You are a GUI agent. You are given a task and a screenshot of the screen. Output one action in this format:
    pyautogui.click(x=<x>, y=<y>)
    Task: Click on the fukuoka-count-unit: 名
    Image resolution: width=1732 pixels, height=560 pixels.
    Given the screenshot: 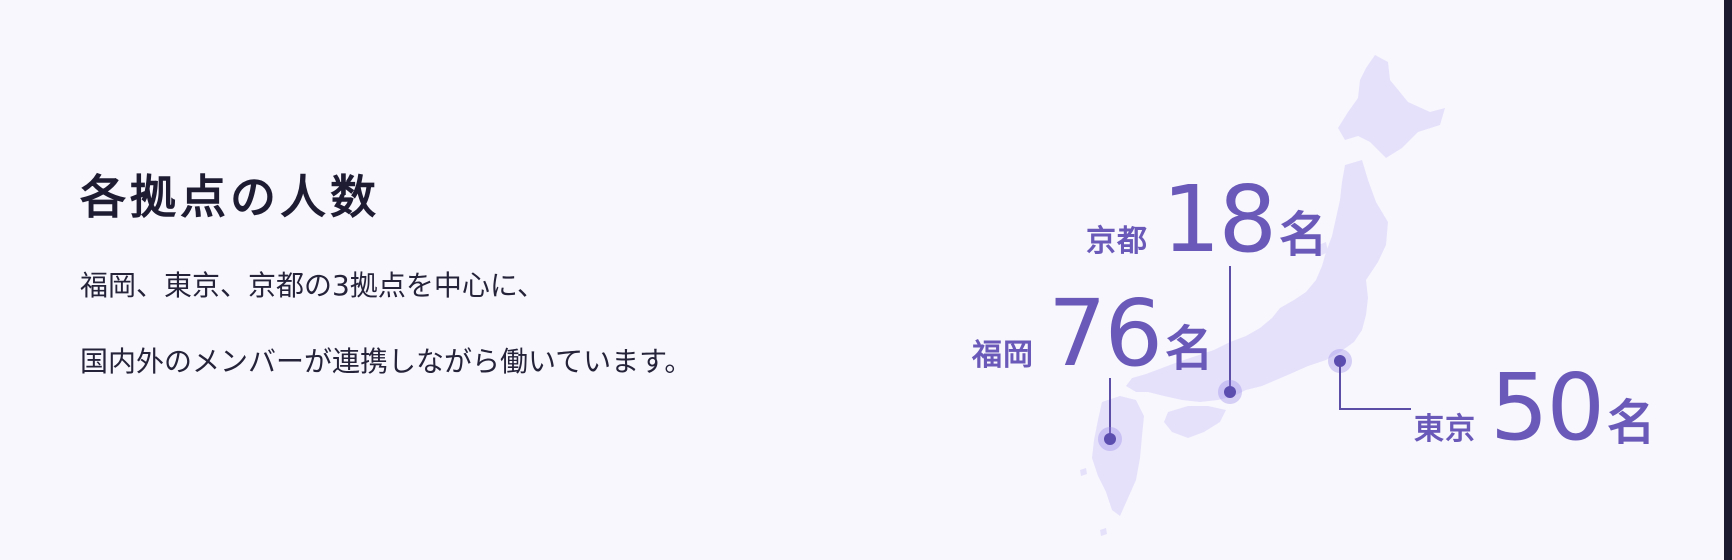 What is the action you would take?
    pyautogui.click(x=1189, y=349)
    